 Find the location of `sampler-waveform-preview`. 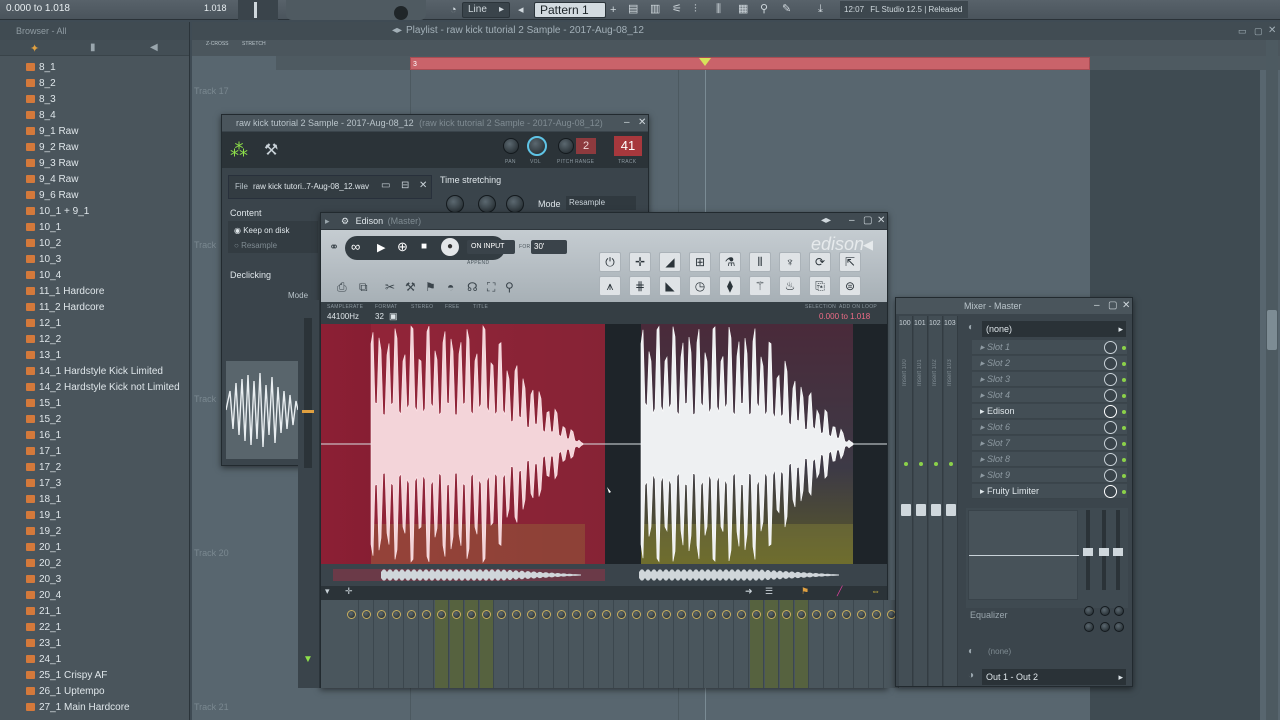

sampler-waveform-preview is located at coordinates (262, 410).